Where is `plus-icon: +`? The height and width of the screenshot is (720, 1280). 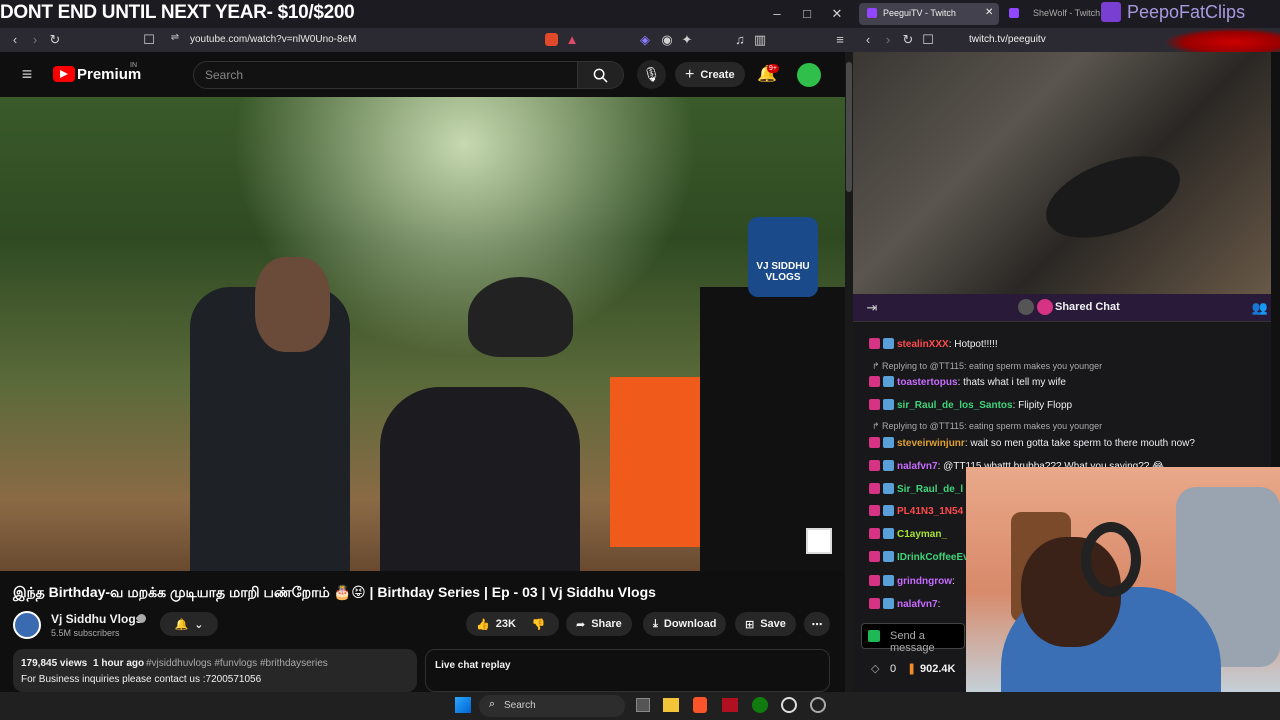 plus-icon: + is located at coordinates (690, 74).